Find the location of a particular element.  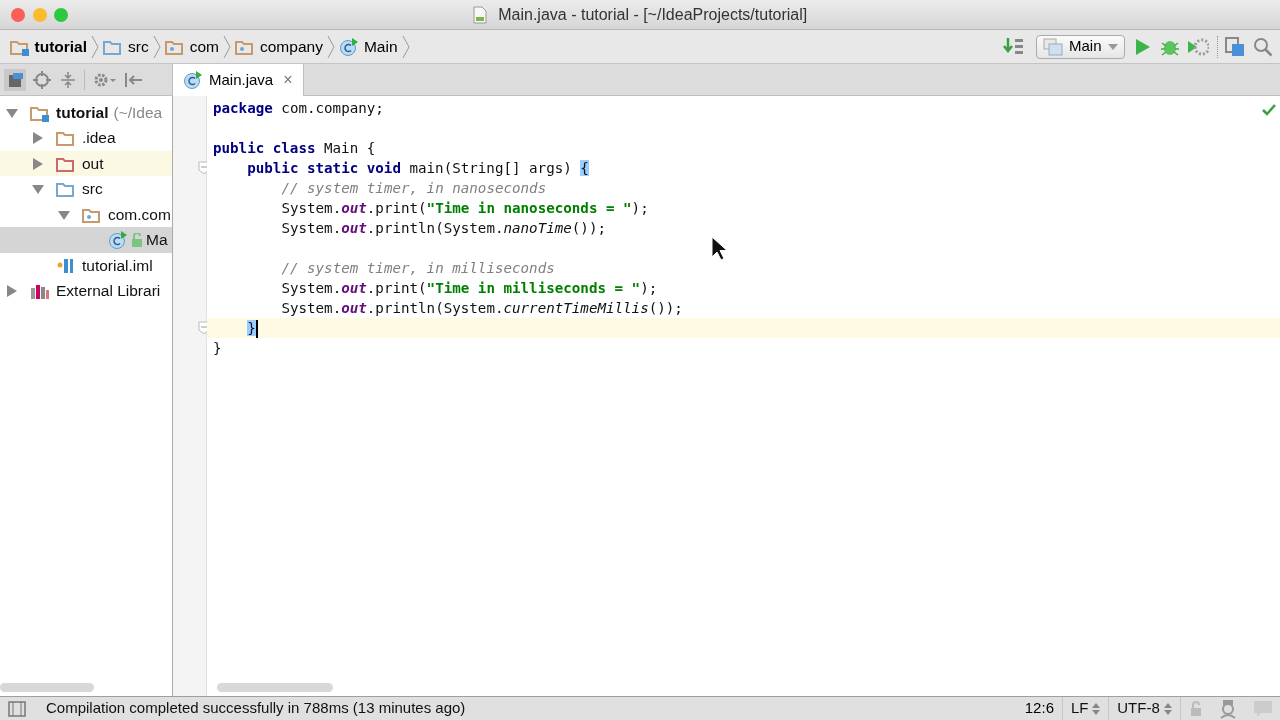

project-structure-icon is located at coordinates (1235, 46).